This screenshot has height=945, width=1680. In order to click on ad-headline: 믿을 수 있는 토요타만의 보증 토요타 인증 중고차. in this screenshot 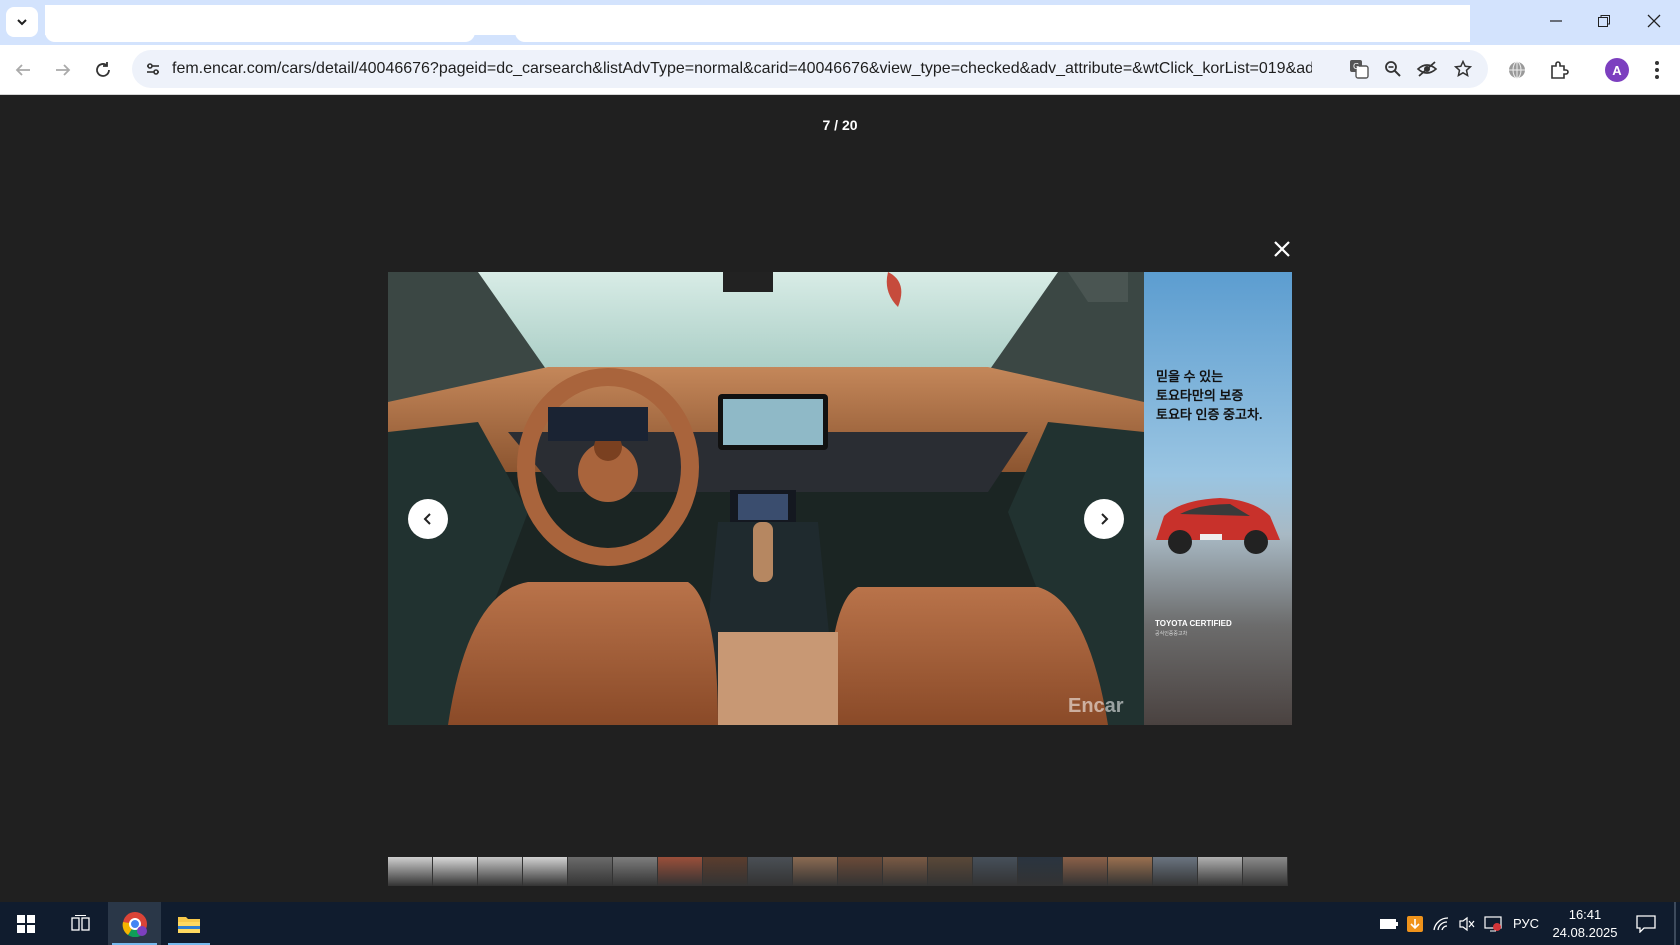, I will do `click(1209, 395)`.